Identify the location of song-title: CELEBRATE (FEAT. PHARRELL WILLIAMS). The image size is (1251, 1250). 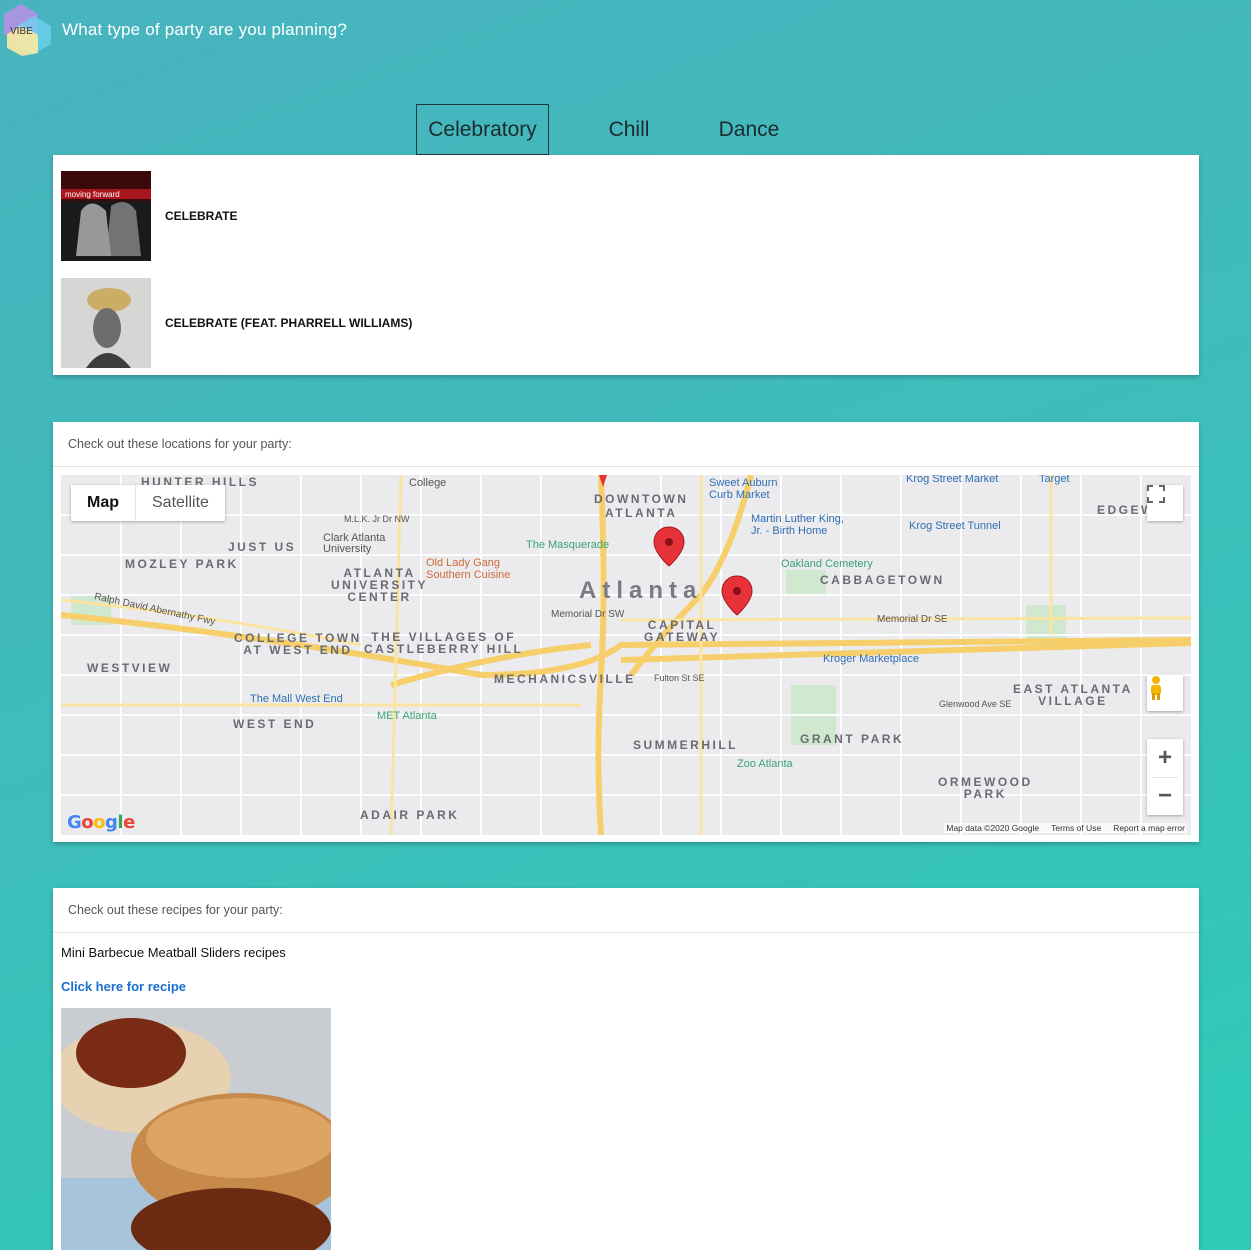
(289, 323).